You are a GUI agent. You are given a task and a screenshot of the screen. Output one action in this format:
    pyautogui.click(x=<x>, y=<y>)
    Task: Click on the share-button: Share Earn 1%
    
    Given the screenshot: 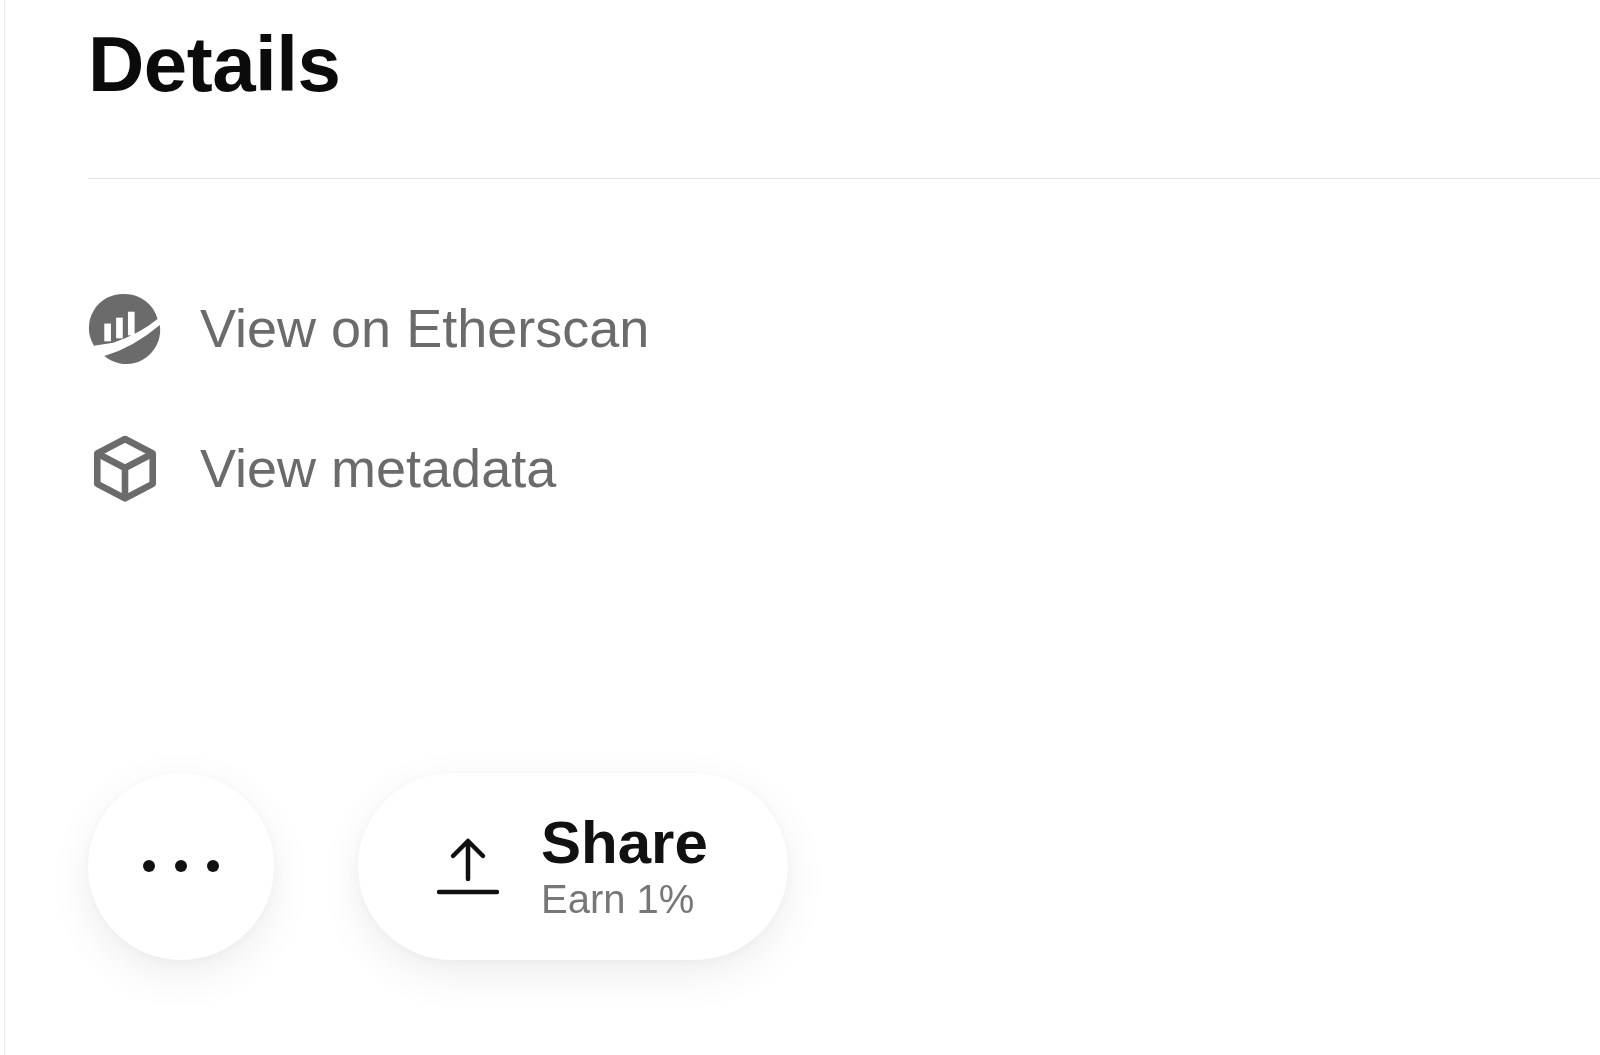 What is the action you would take?
    pyautogui.click(x=573, y=866)
    